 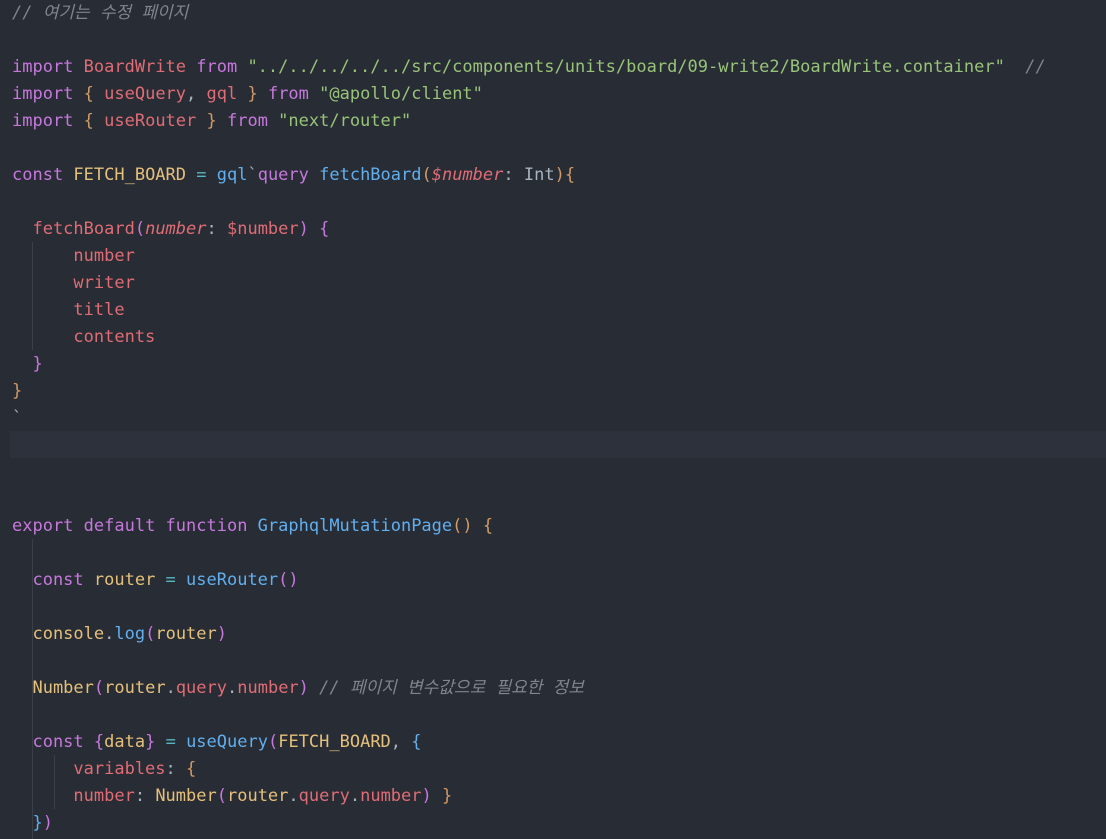 What do you see at coordinates (48, 94) in the screenshot?
I see `code-token: import` at bounding box center [48, 94].